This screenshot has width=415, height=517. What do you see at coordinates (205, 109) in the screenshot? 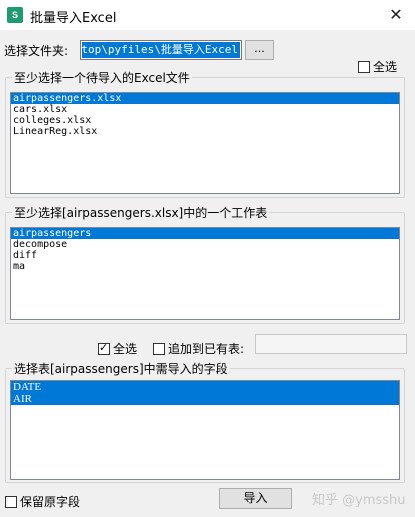
I see `list-item: cars.xlsx` at bounding box center [205, 109].